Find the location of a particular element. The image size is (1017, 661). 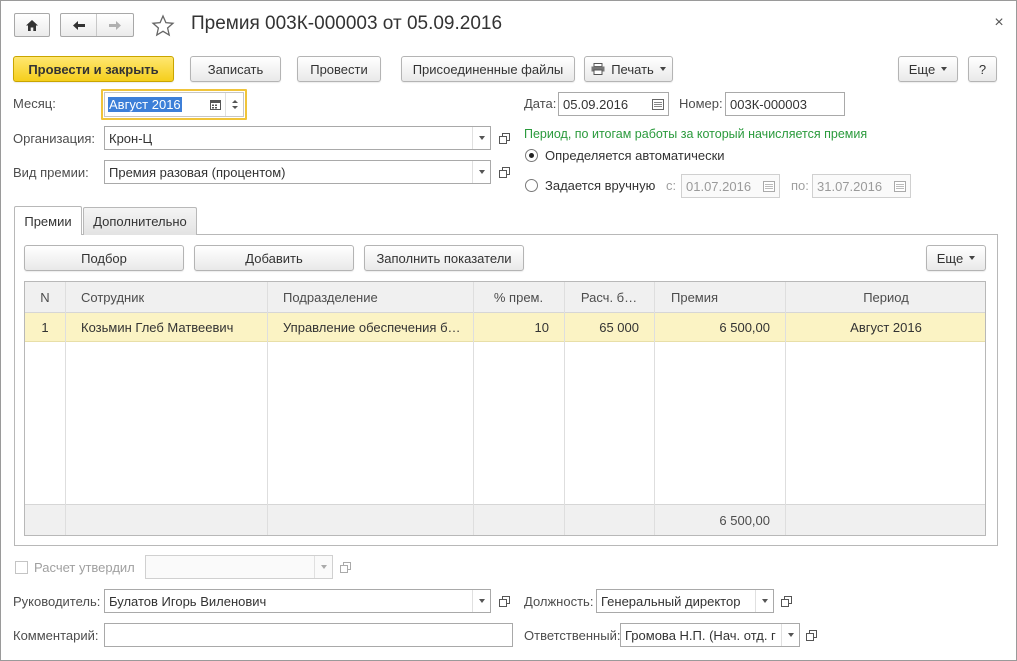

add-button: Добавить is located at coordinates (274, 258).